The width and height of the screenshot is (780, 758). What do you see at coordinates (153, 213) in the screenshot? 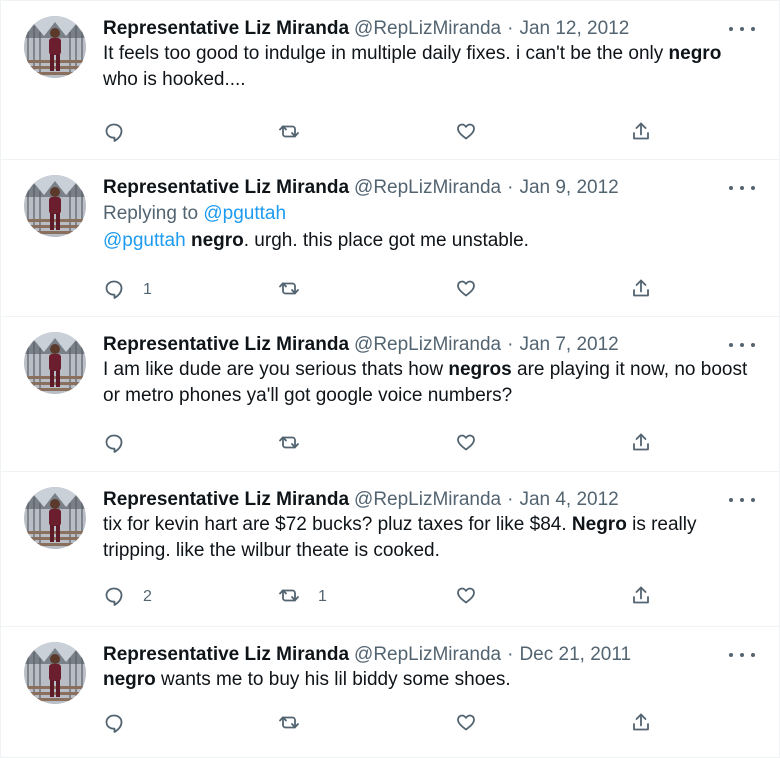
I see `replying-to-label: Replying to` at bounding box center [153, 213].